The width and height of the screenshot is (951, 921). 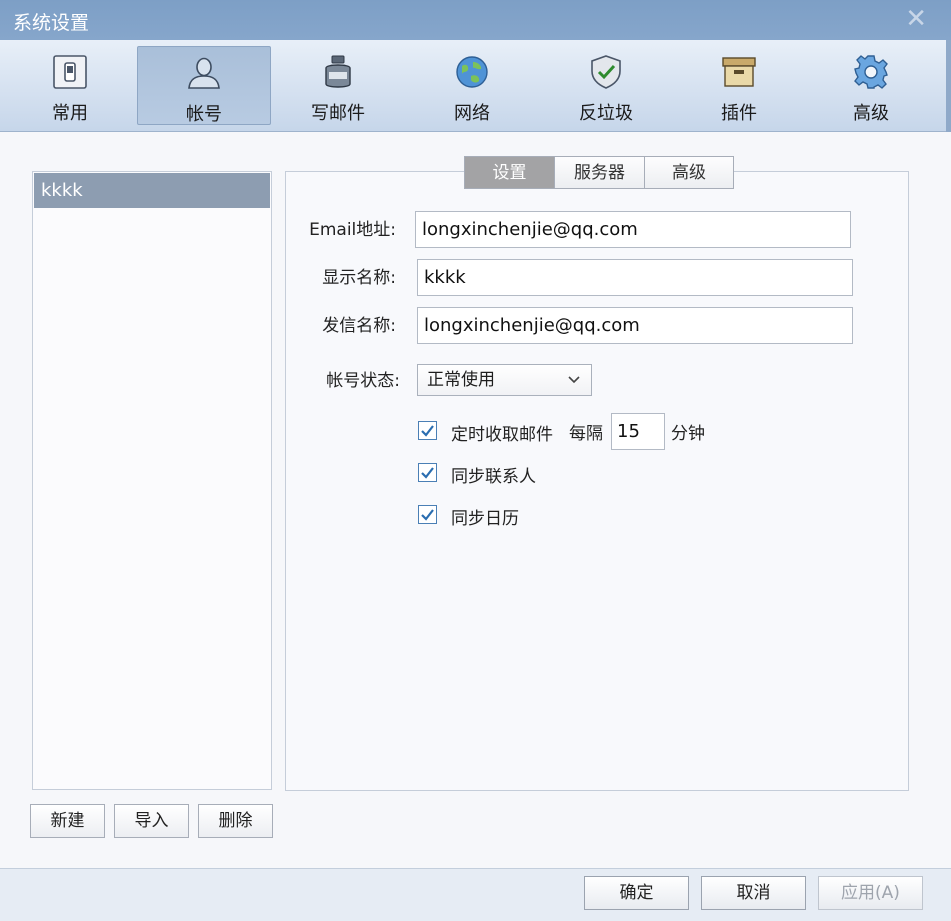 I want to click on display-name-field: kkkk, so click(x=635, y=277).